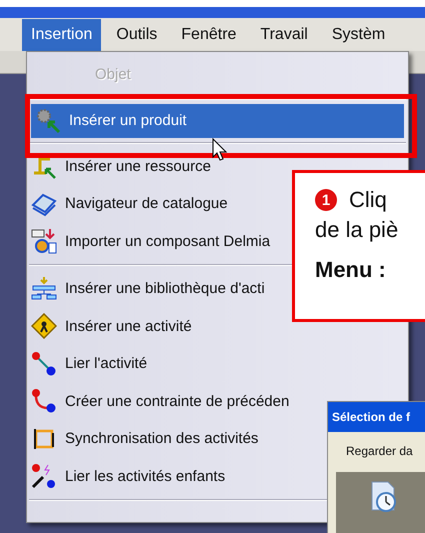 Image resolution: width=425 pixels, height=533 pixels. I want to click on callout-text: Cliq, so click(368, 200).